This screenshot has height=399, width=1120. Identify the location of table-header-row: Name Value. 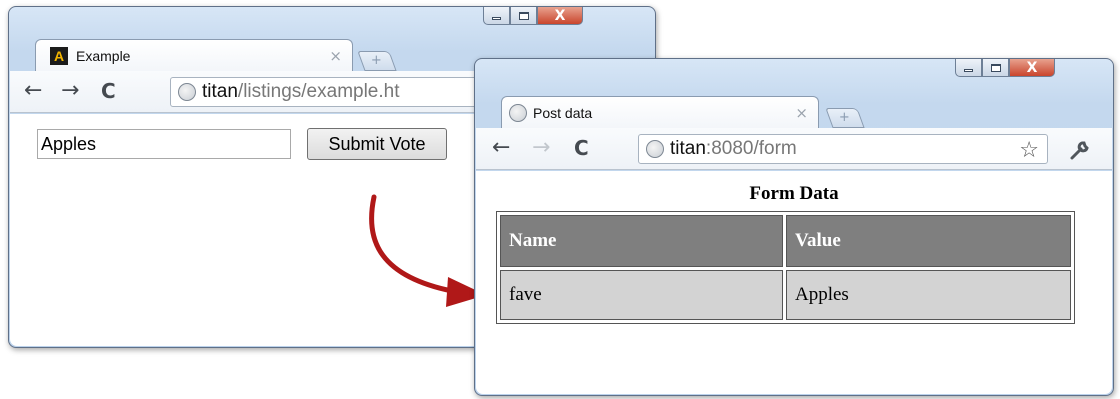
(785, 241).